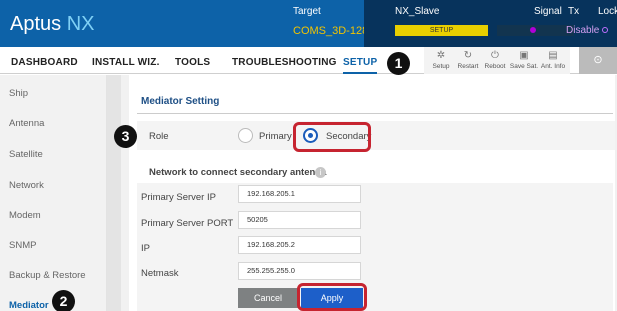 The image size is (617, 311). I want to click on app-logo: Aptus NX, so click(52, 24).